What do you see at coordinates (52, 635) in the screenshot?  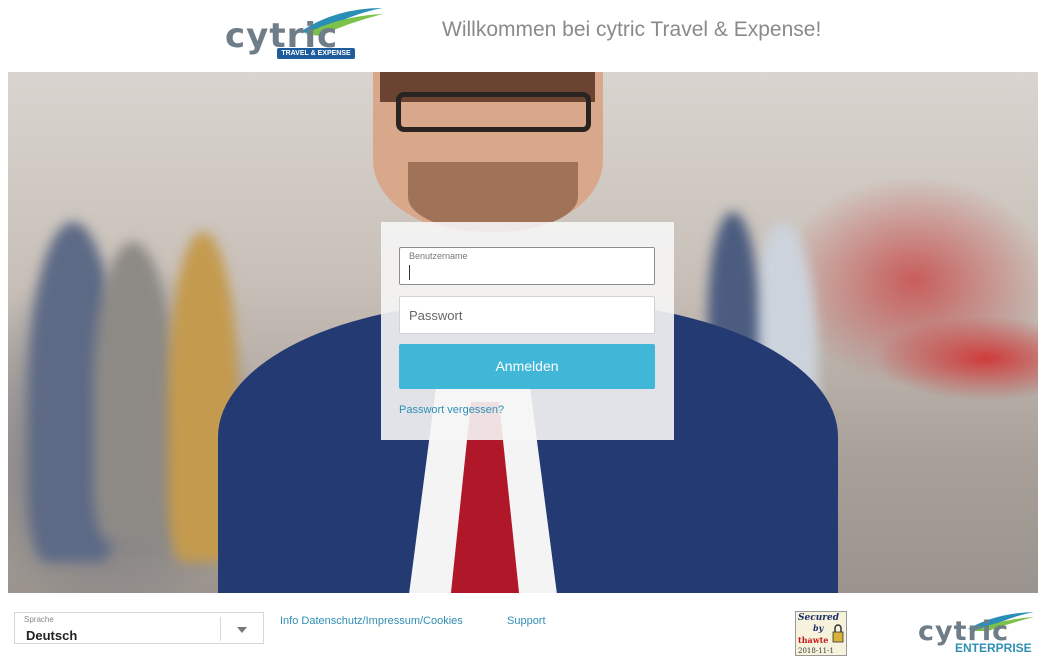 I see `language-value: Deutsch` at bounding box center [52, 635].